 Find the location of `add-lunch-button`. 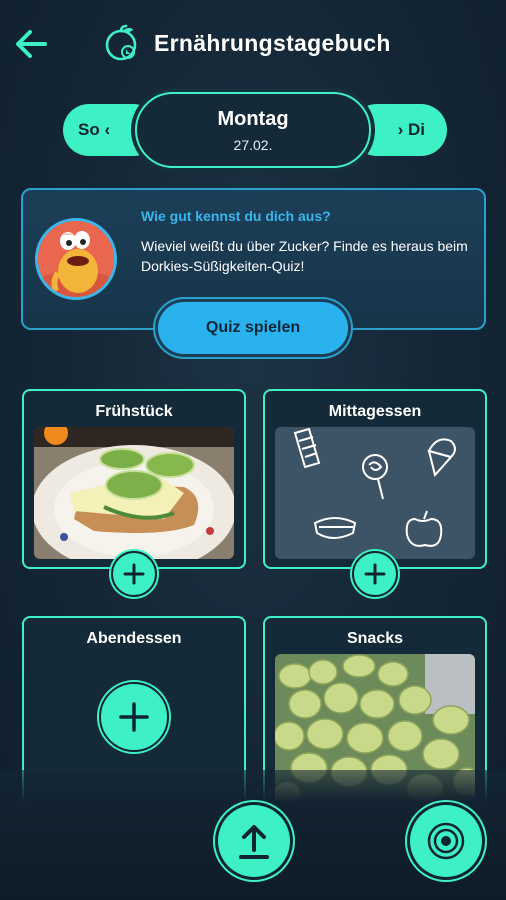

add-lunch-button is located at coordinates (375, 574).